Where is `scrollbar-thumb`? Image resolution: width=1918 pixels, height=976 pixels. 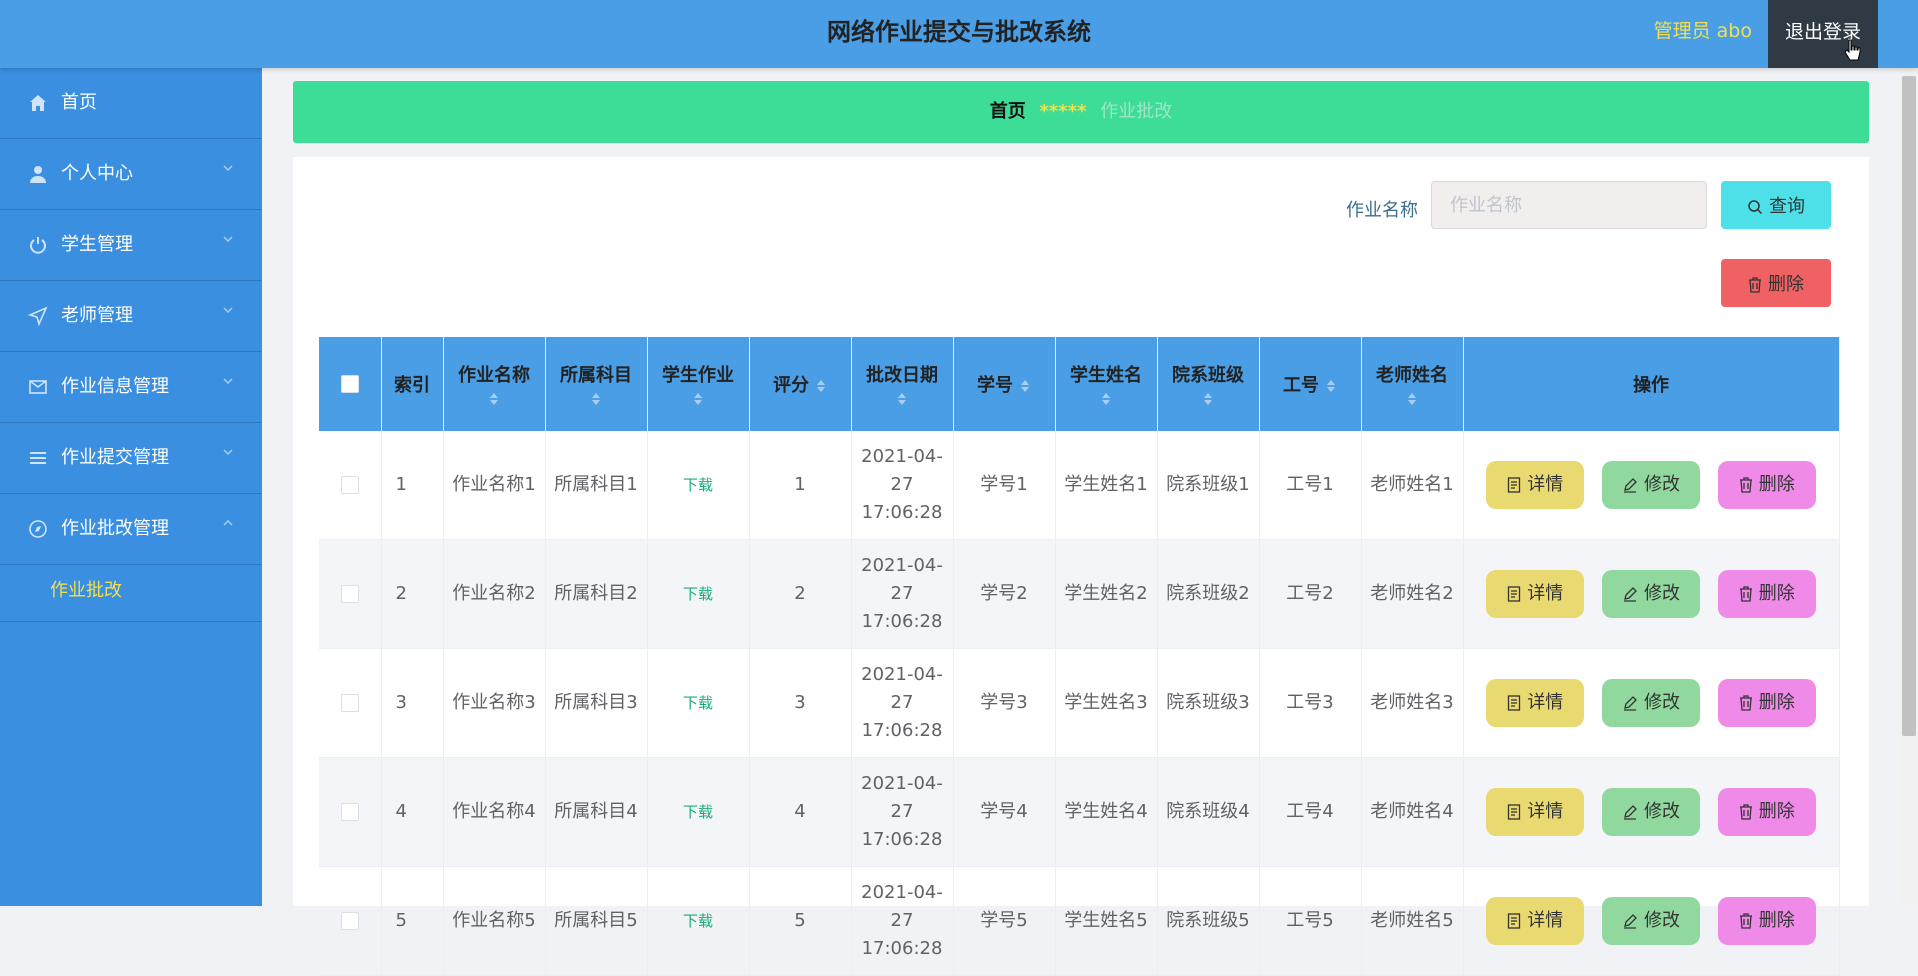 scrollbar-thumb is located at coordinates (1909, 406).